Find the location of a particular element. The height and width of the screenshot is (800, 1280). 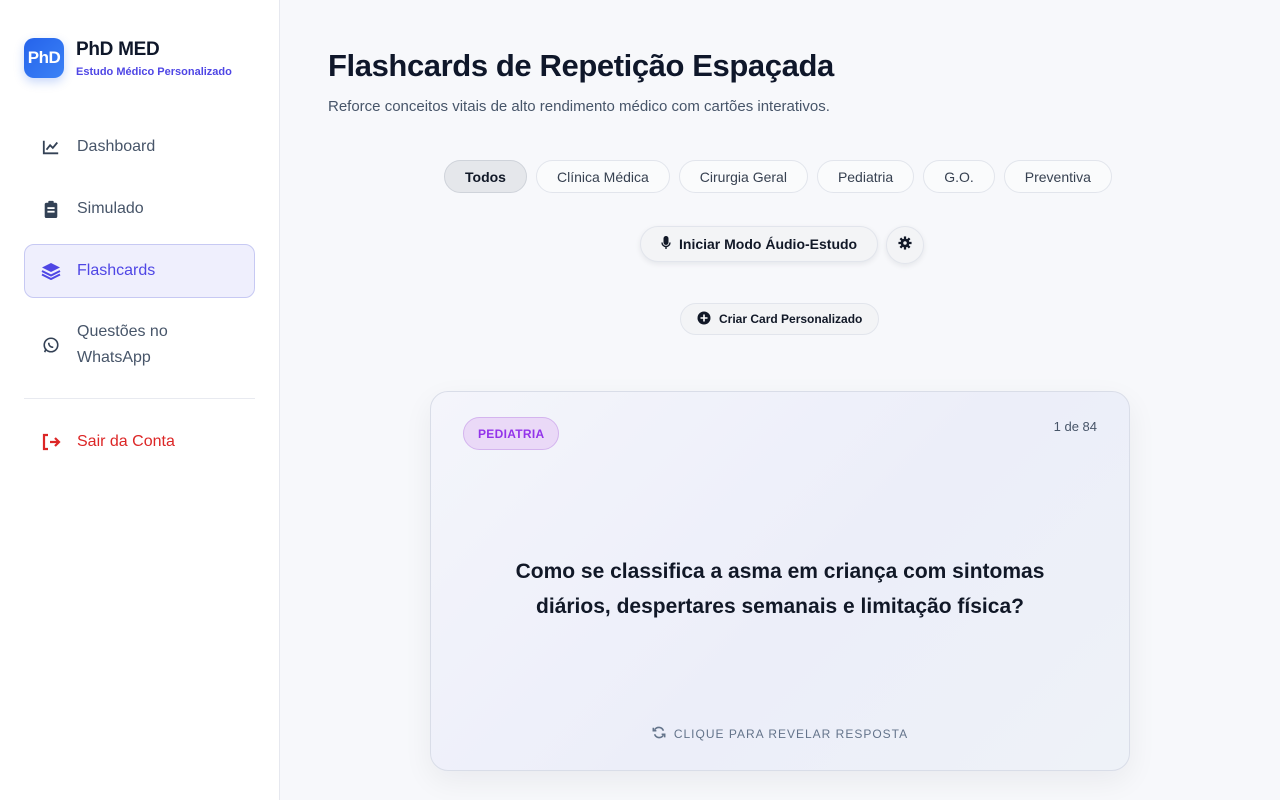

brand-subtitle: Estudo Médico Personalizado is located at coordinates (154, 71).